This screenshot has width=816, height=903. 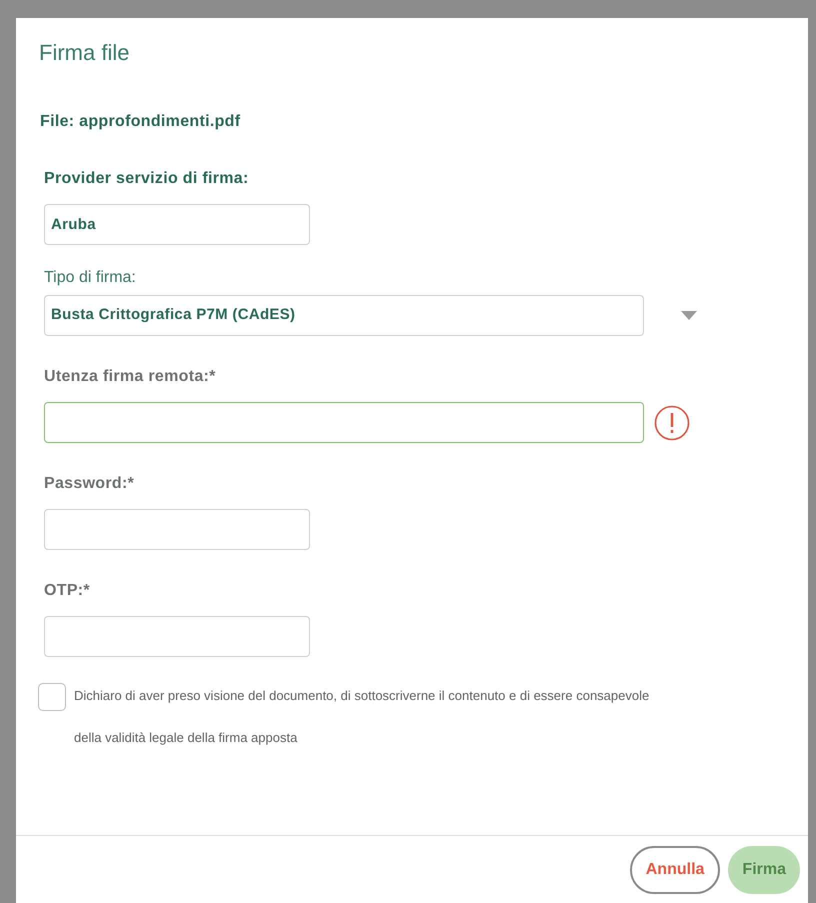 What do you see at coordinates (689, 315) in the screenshot?
I see `dropdown-caret-icon` at bounding box center [689, 315].